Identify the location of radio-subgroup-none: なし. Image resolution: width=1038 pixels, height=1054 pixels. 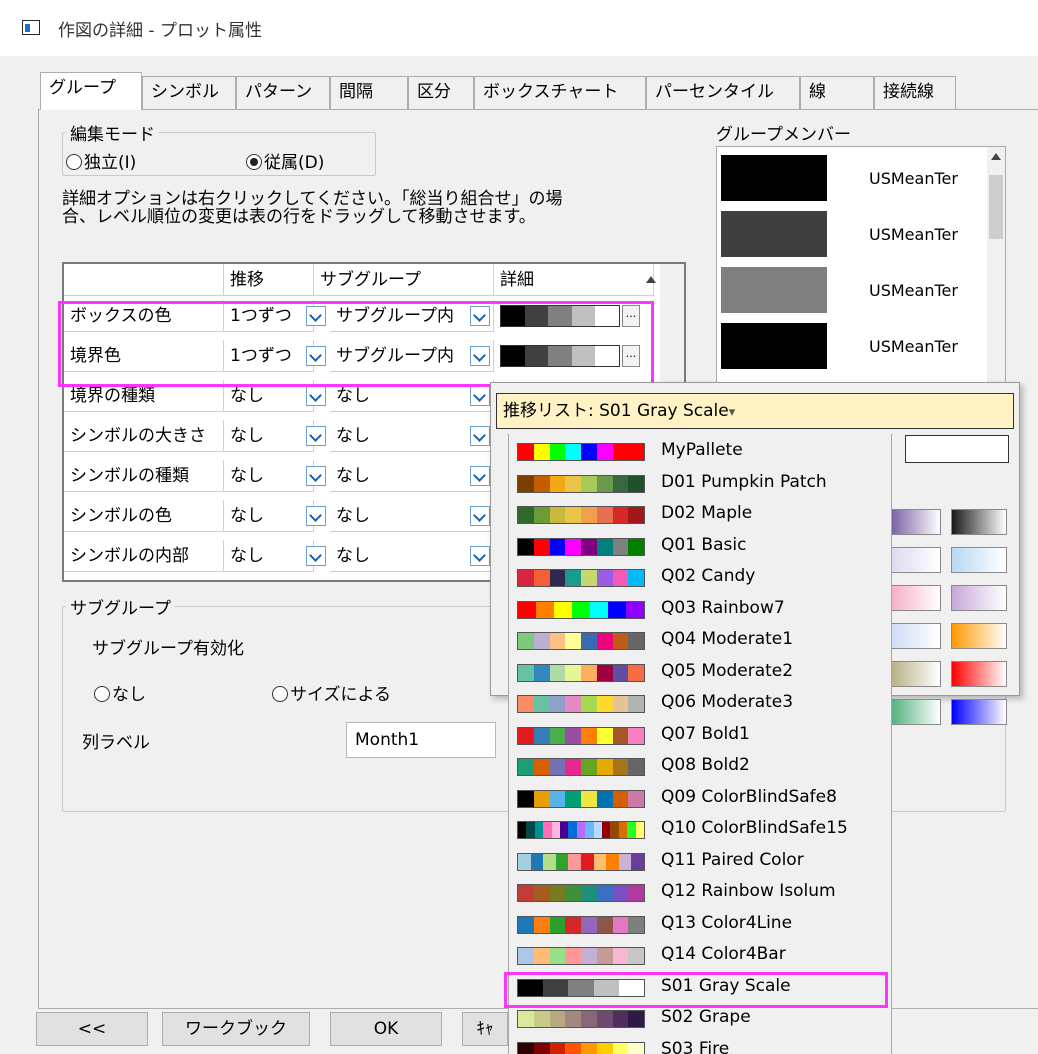
(120, 692).